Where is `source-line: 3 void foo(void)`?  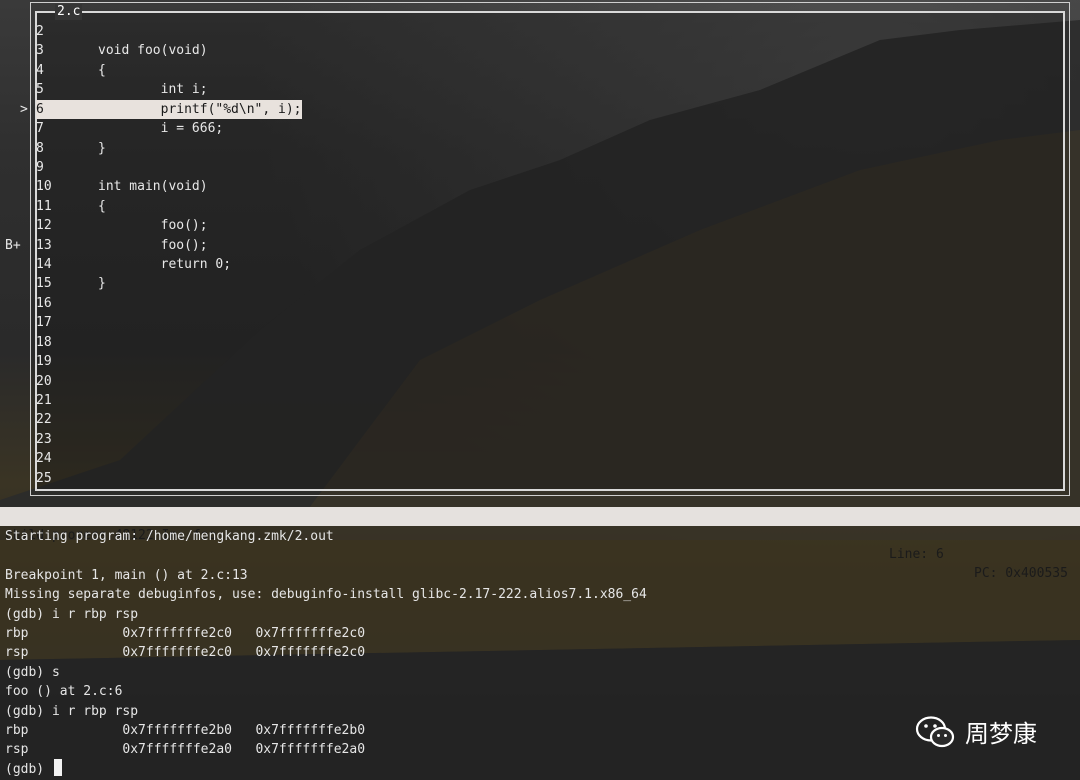
source-line: 3 void foo(void) is located at coordinates (122, 50).